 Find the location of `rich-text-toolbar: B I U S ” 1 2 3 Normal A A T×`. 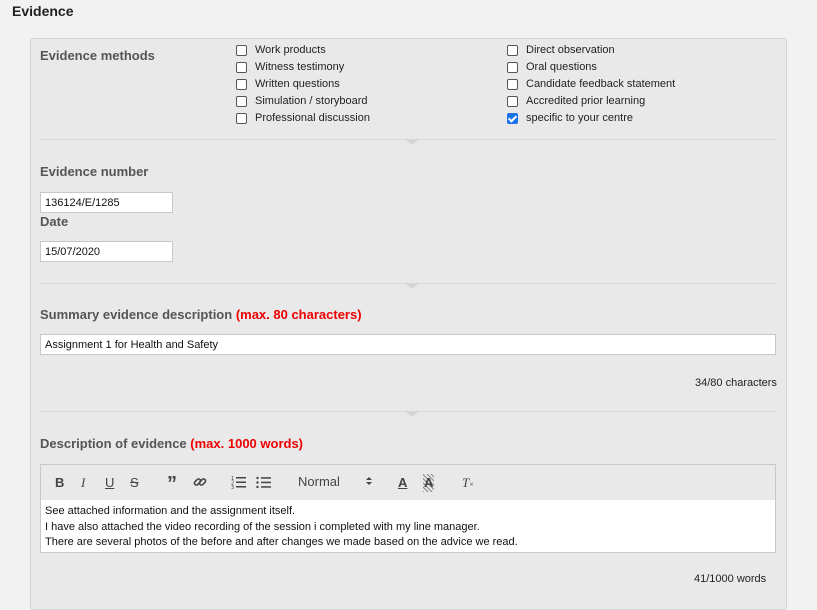

rich-text-toolbar: B I U S ” 1 2 3 Normal A A T× is located at coordinates (408, 482).